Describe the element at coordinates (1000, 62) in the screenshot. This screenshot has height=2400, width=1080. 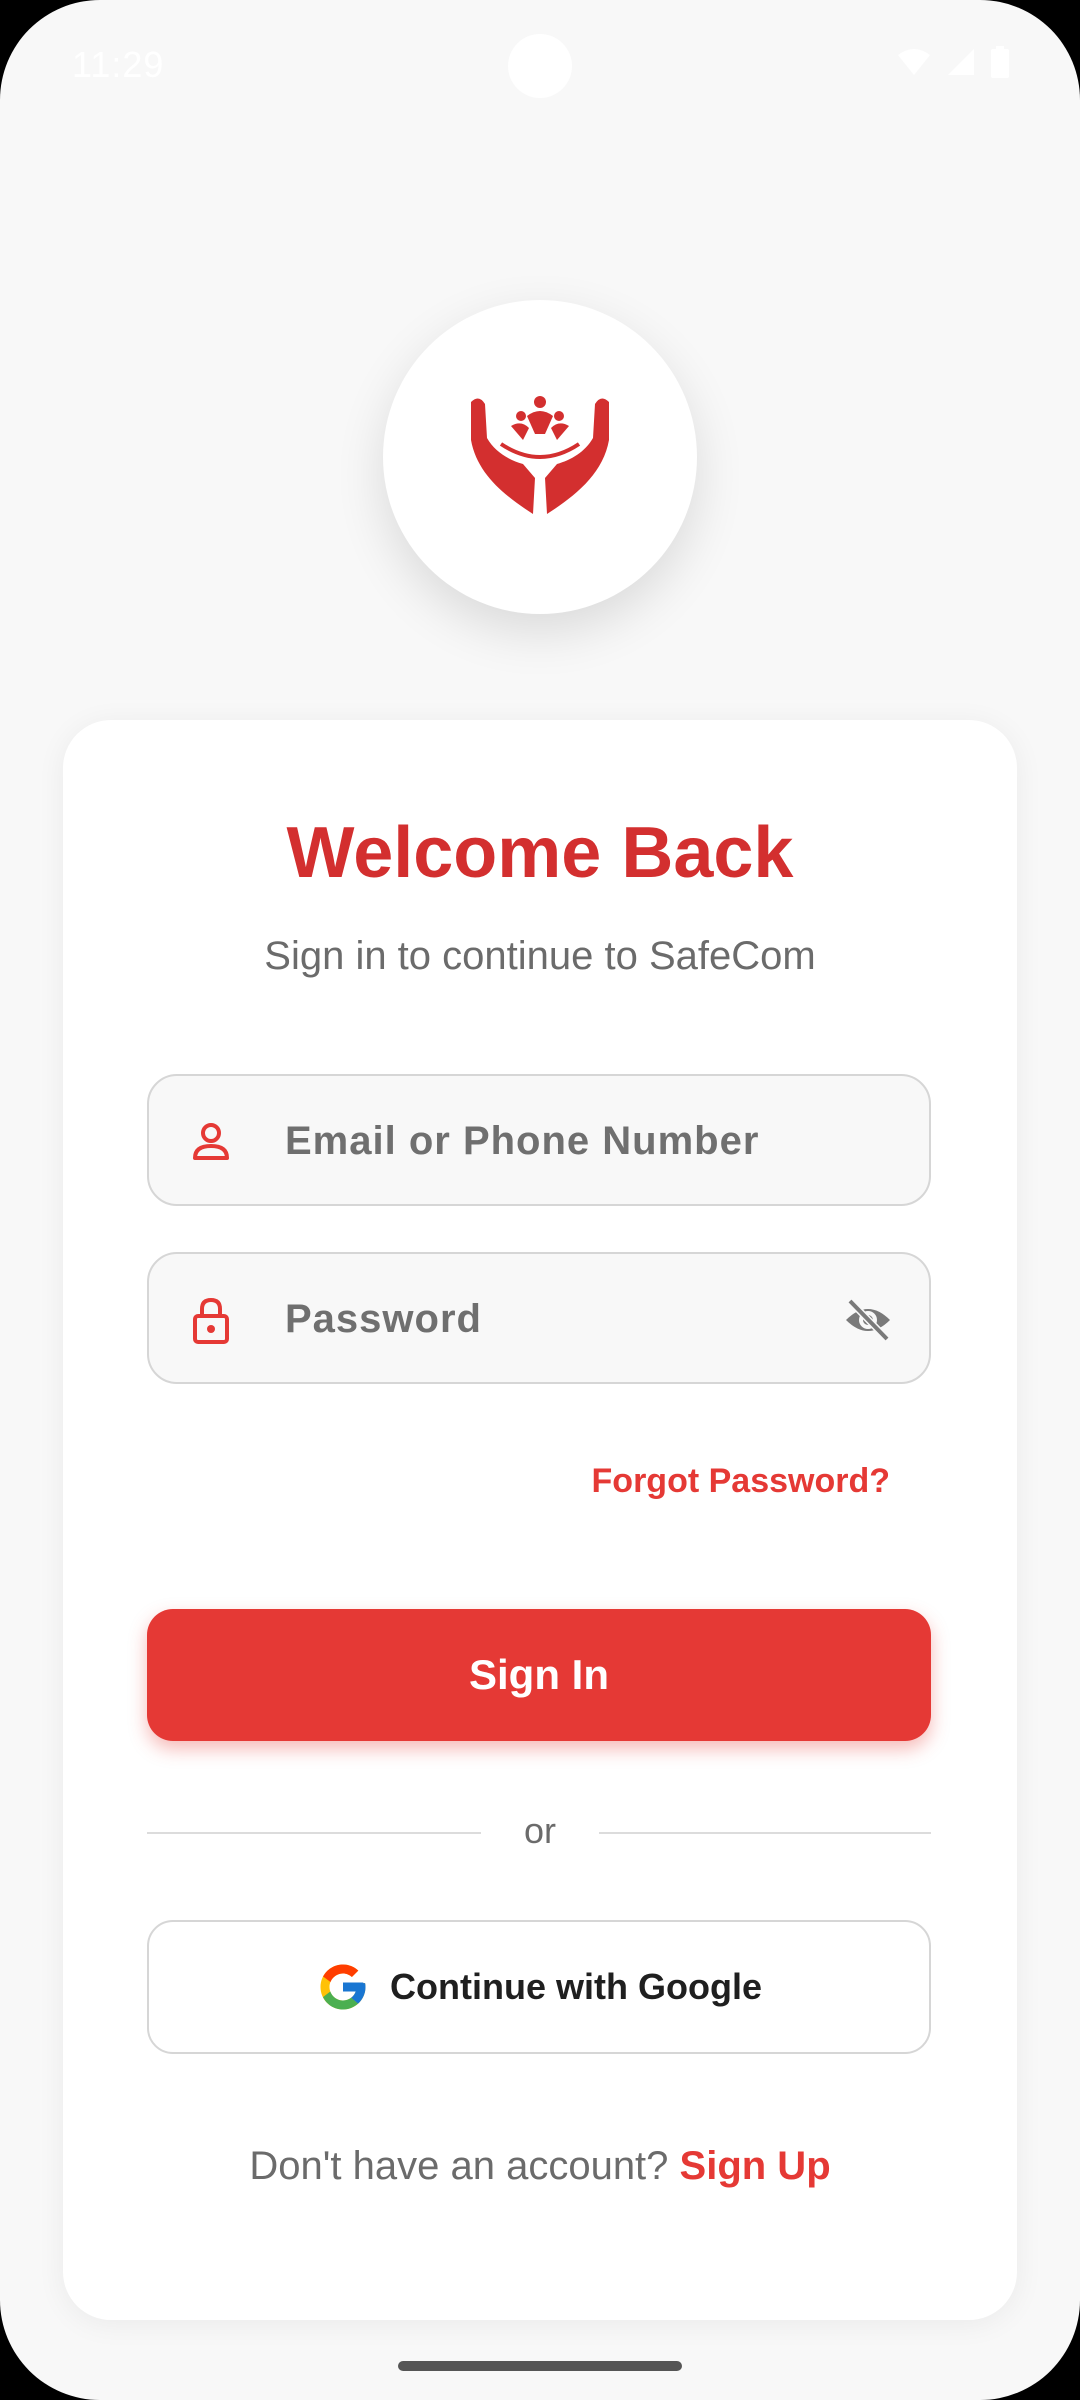
I see `battery-icon` at that location.